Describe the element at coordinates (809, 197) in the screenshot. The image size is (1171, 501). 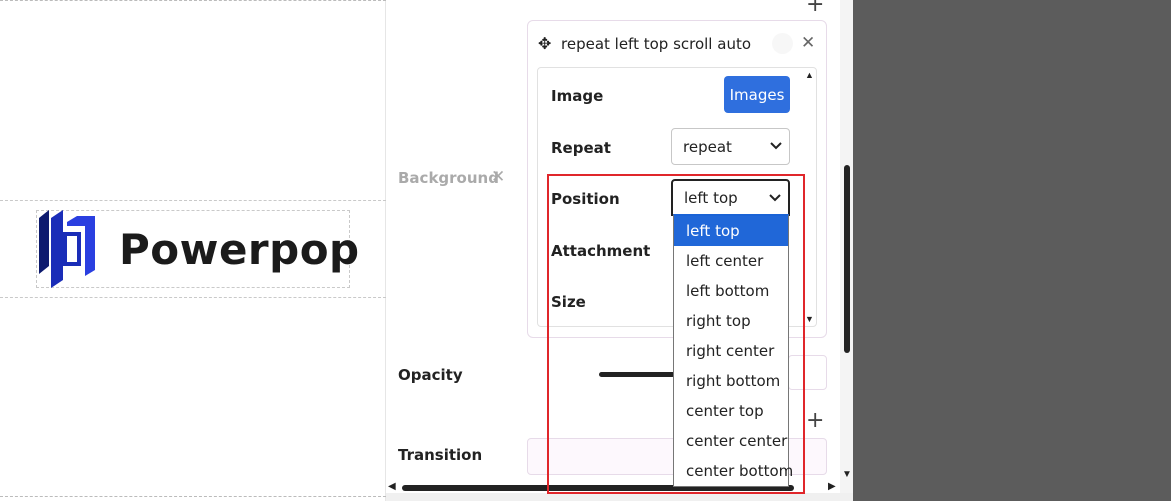
I see `properties-box-scrollbar: ▲ ▼` at that location.